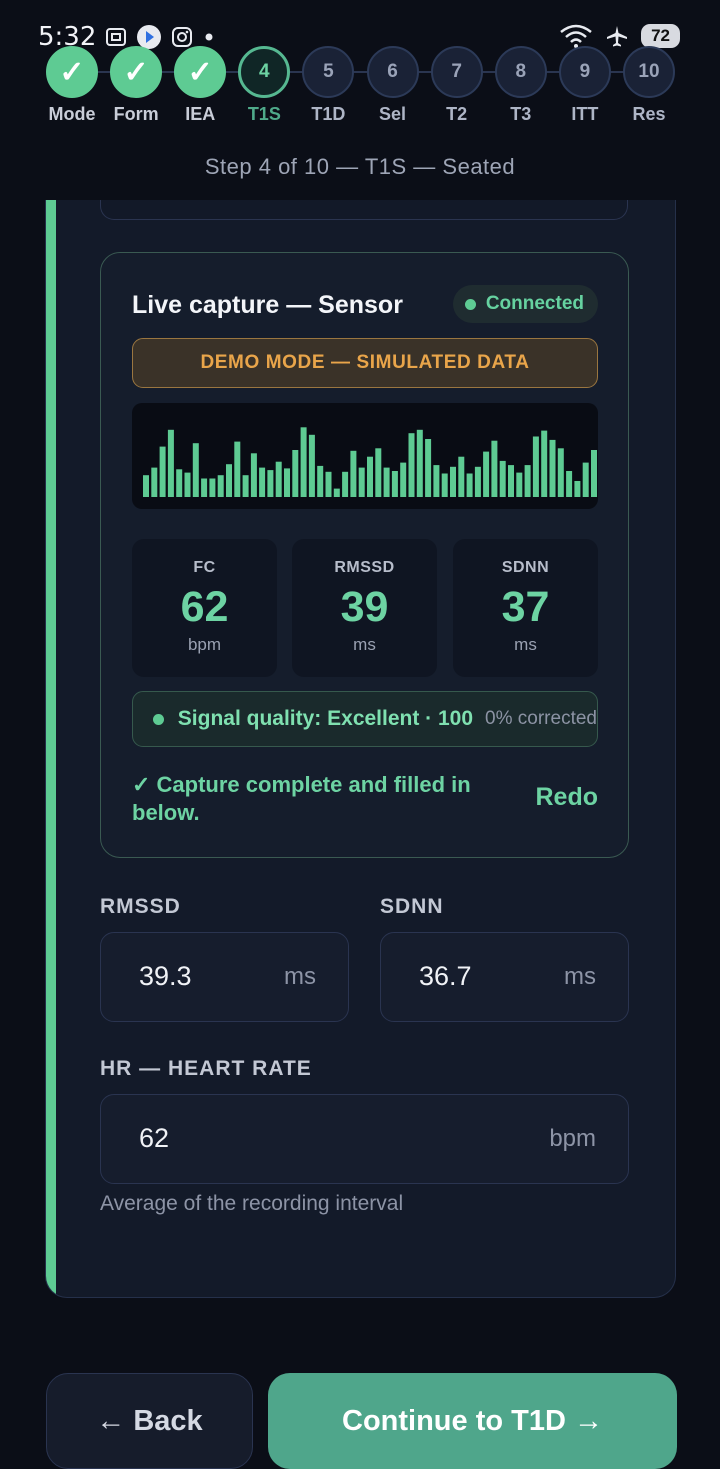 This screenshot has height=1469, width=720. Describe the element at coordinates (328, 114) in the screenshot. I see `step-label: T1D` at that location.